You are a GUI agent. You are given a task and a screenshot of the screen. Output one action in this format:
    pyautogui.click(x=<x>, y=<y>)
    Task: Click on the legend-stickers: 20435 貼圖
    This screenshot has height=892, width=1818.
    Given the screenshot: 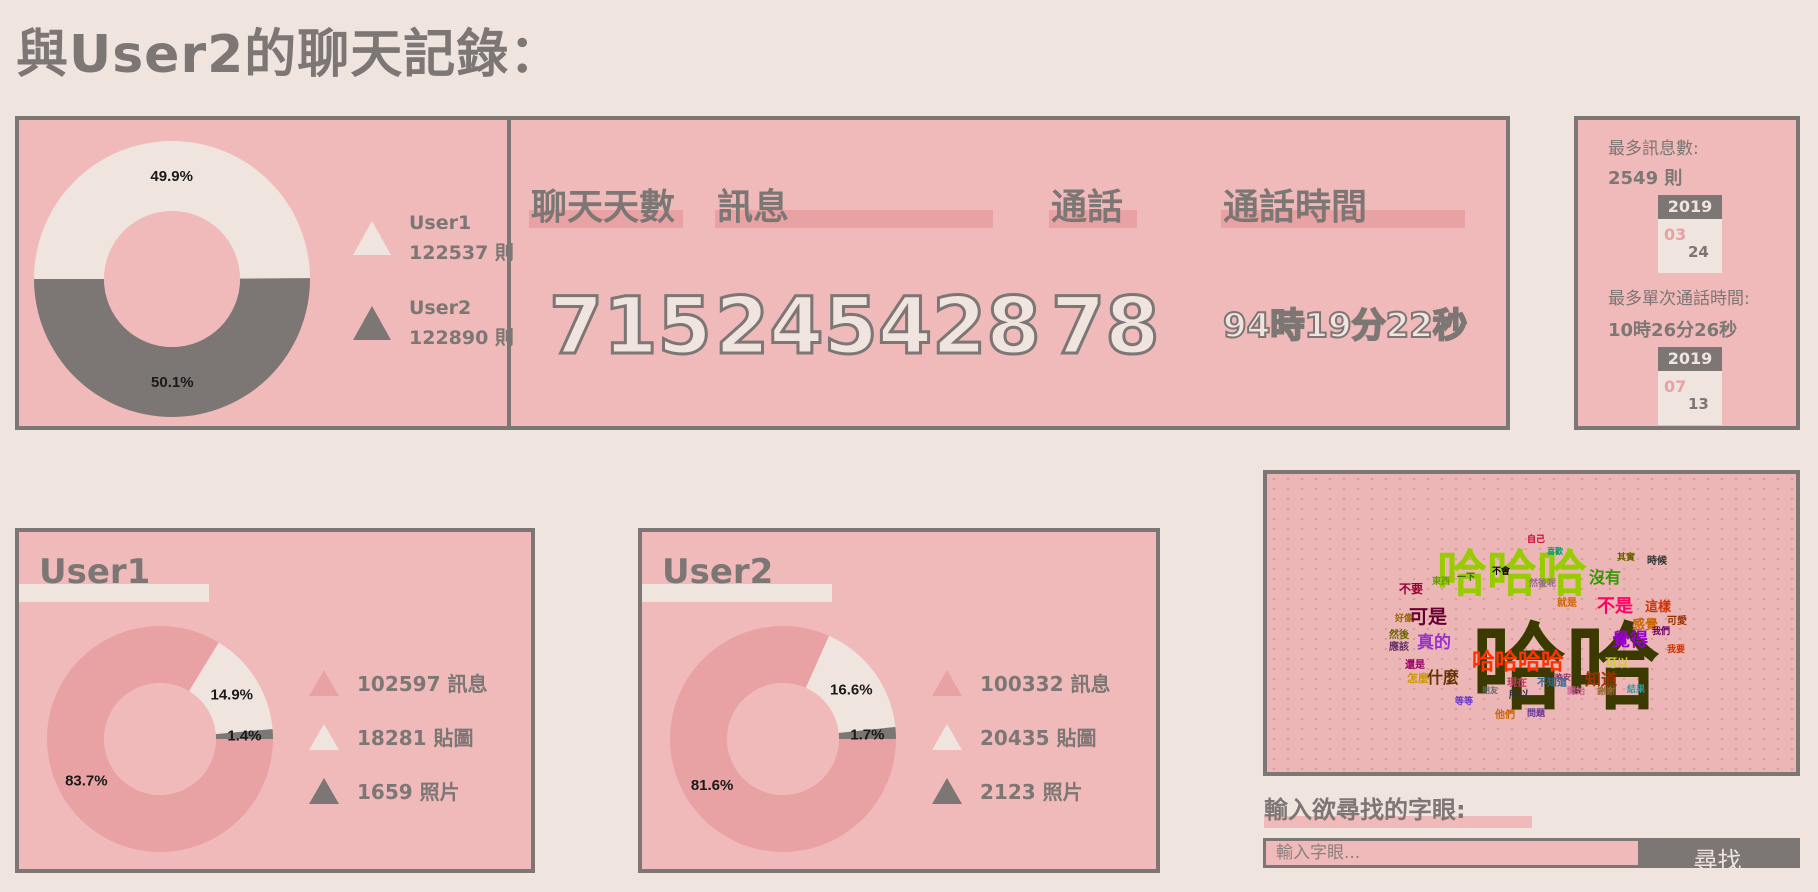 What is the action you would take?
    pyautogui.click(x=1014, y=736)
    